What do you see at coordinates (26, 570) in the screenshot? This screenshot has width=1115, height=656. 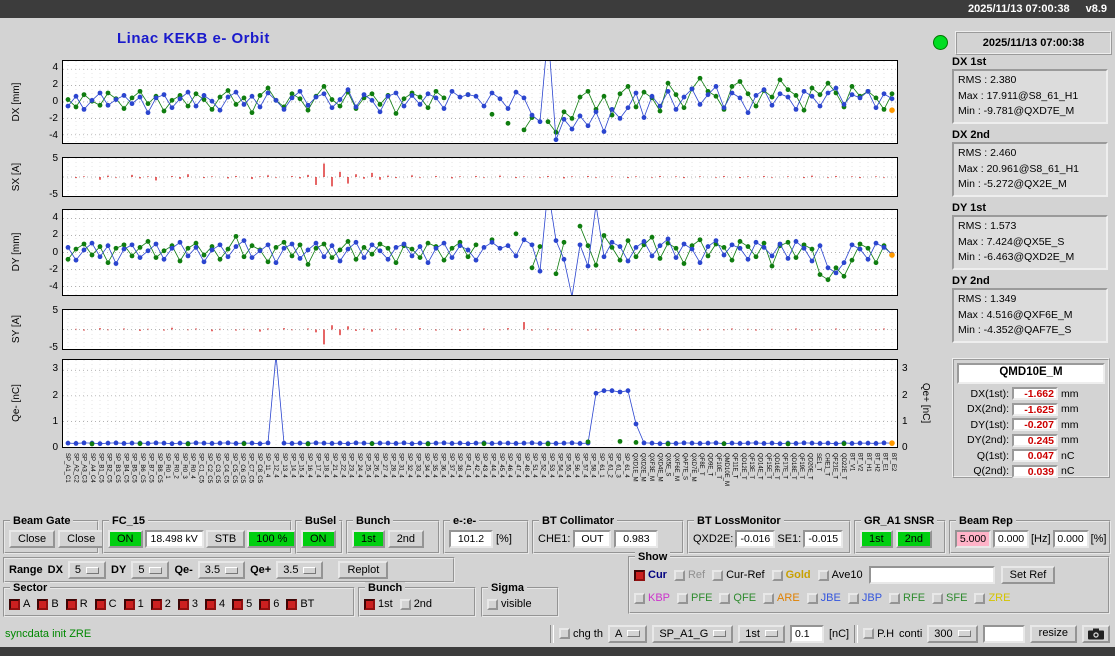 I see `range-label: Range` at bounding box center [26, 570].